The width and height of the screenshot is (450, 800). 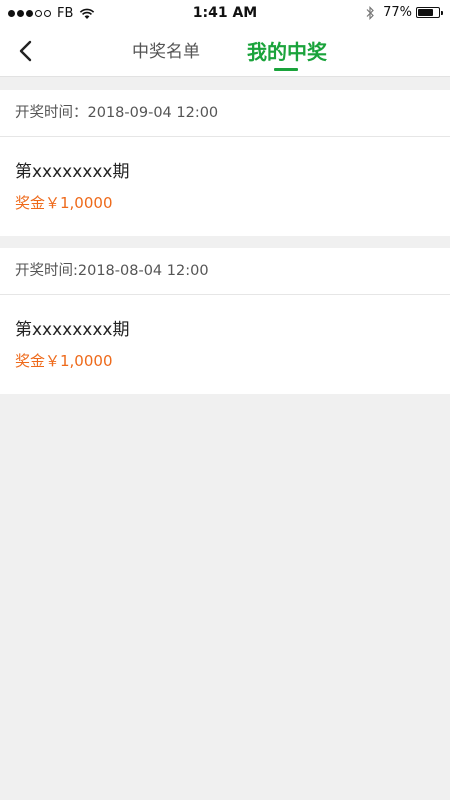 I want to click on status-bar: FB 1:41 AM 77%, so click(x=225, y=14).